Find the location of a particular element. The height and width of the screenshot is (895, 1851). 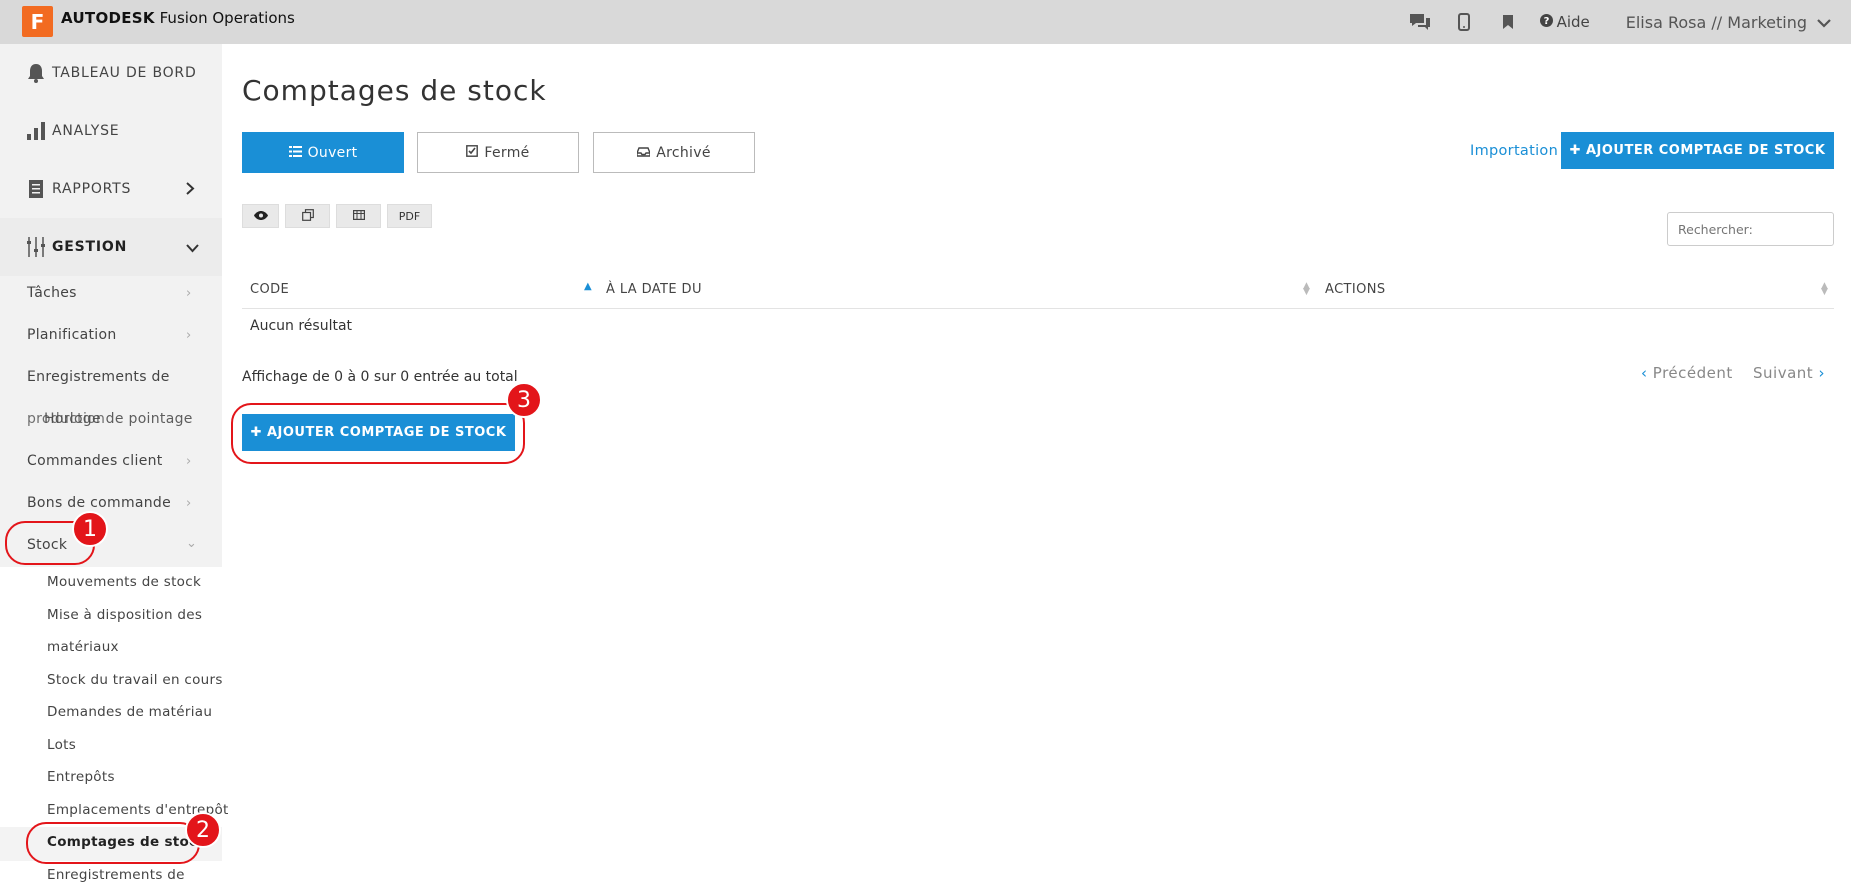

tab-ferme: Fermé is located at coordinates (498, 152).